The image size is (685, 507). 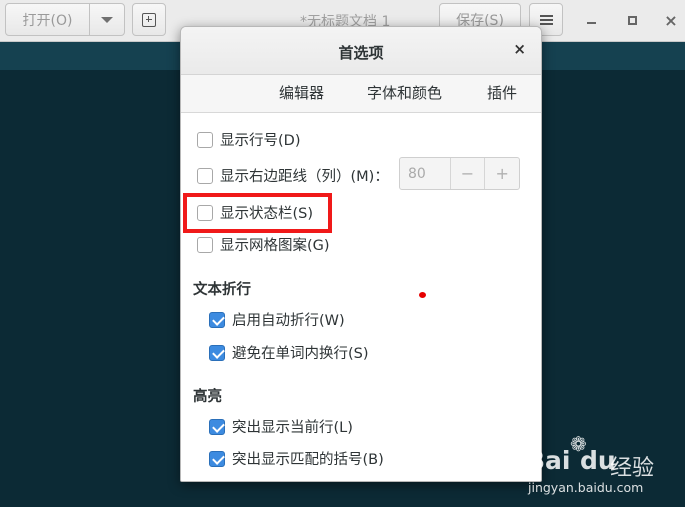 I want to click on chevron-down-icon, so click(x=107, y=19).